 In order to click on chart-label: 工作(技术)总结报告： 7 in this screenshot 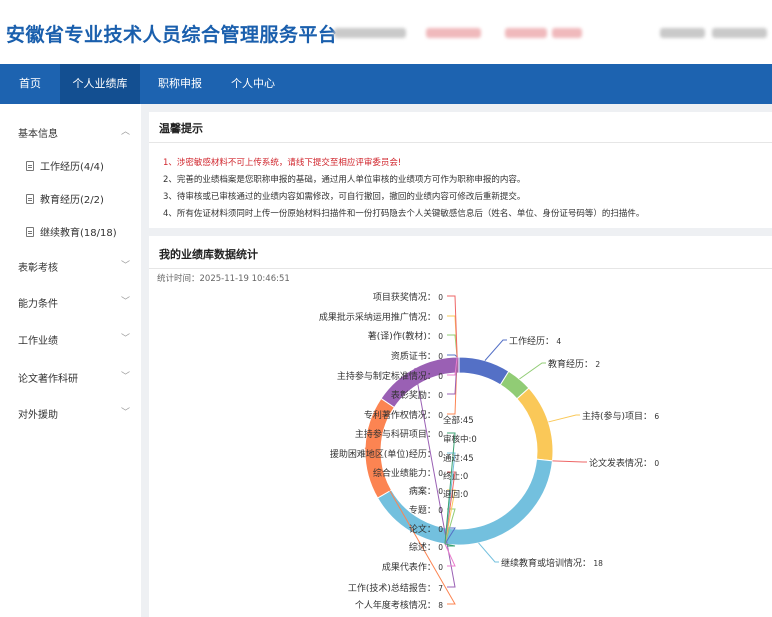, I will do `click(395, 588)`.